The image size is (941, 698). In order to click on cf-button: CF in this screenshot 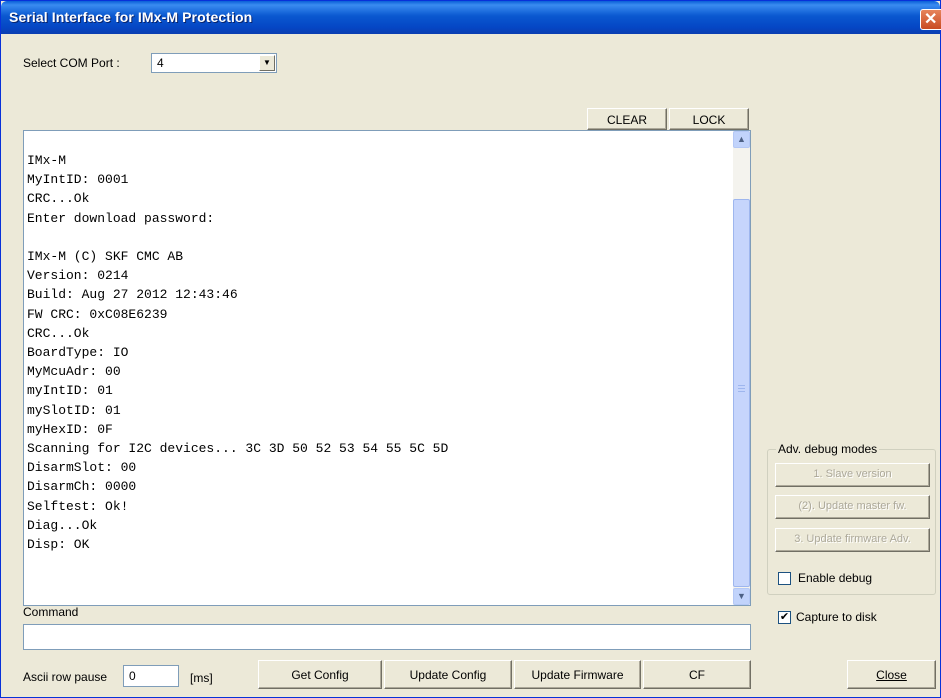, I will do `click(697, 674)`.